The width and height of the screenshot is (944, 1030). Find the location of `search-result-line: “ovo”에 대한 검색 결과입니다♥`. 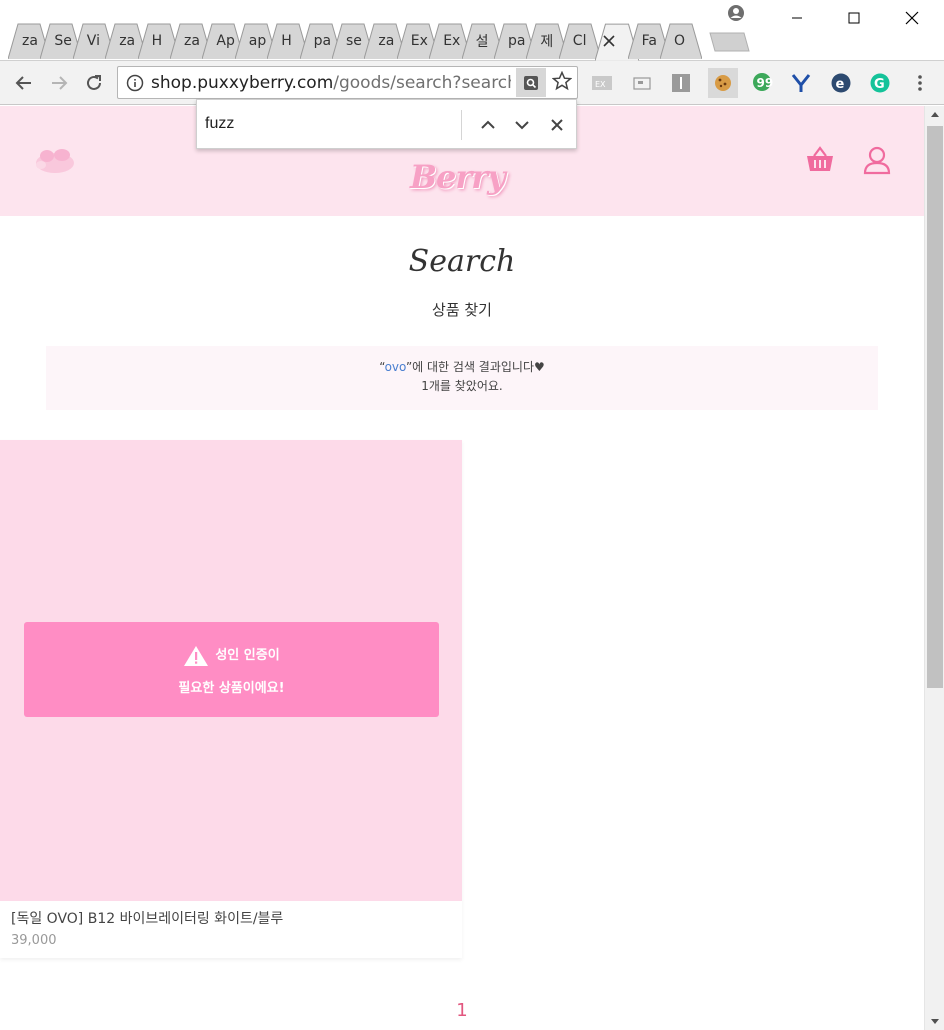

search-result-line: “ovo”에 대한 검색 결과입니다♥ is located at coordinates (462, 367).